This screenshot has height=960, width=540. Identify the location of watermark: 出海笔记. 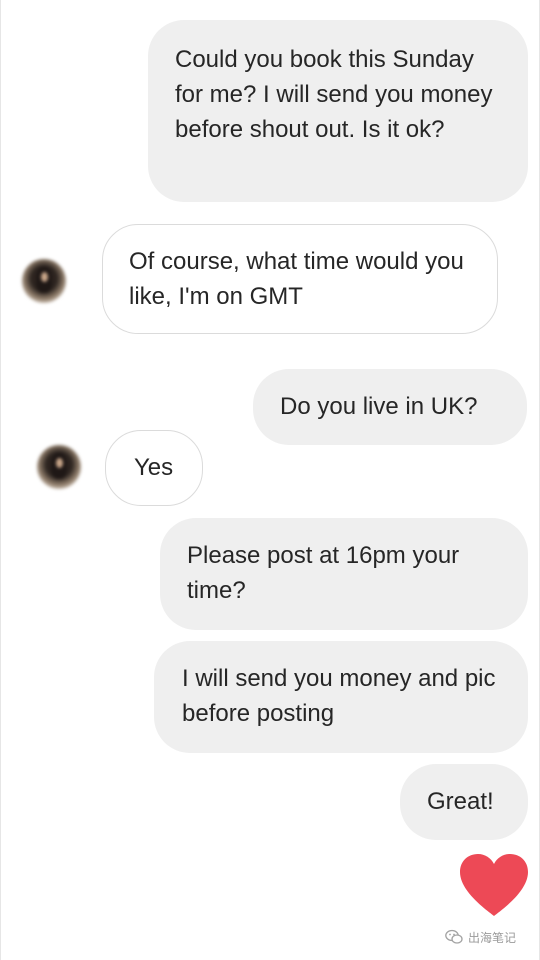
(480, 937).